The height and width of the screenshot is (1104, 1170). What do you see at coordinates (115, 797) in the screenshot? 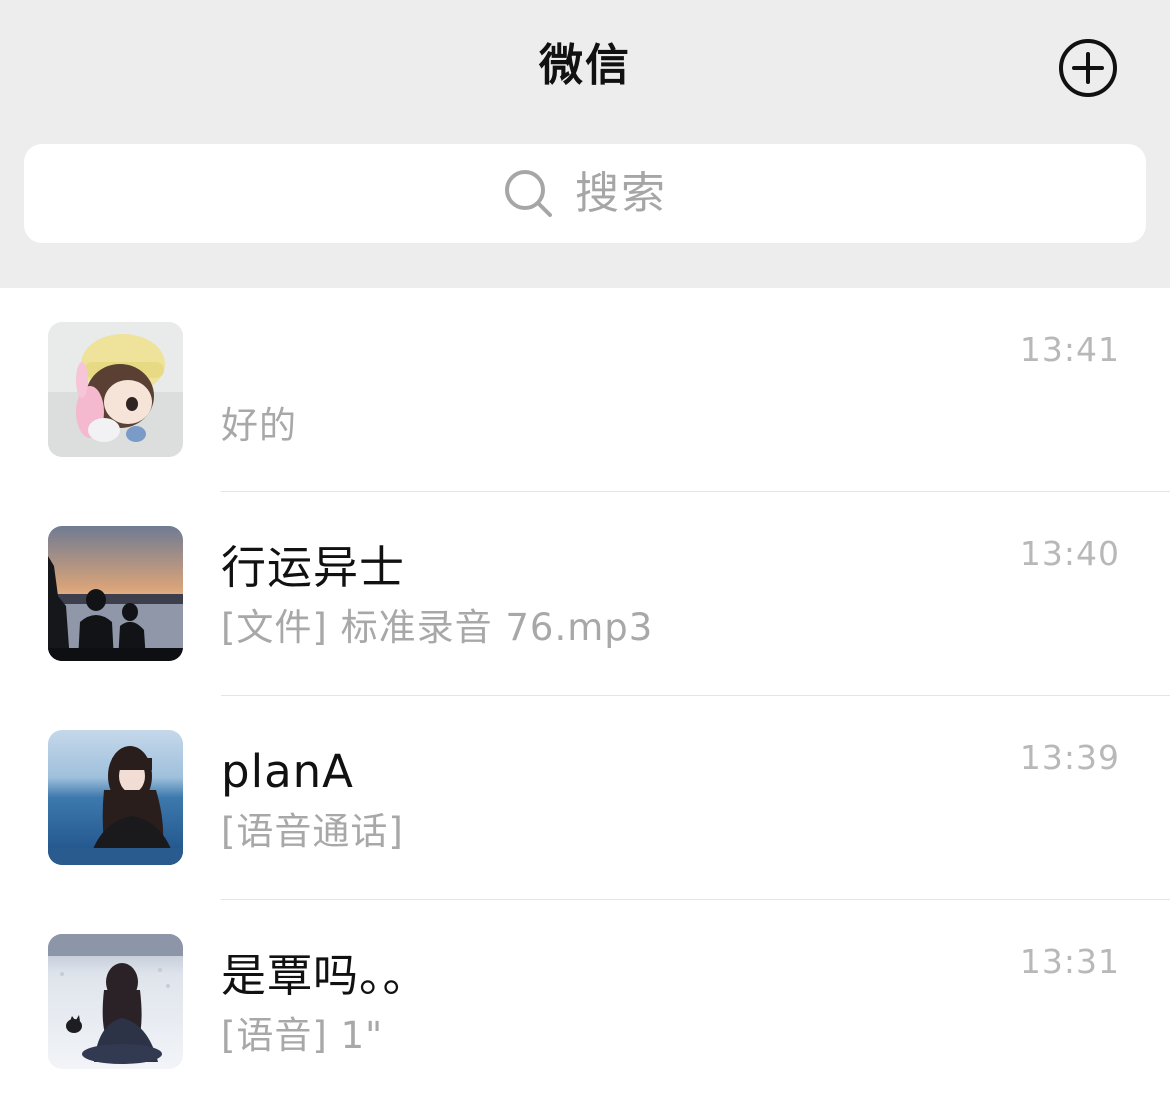
I see `avatar-girl-sea` at bounding box center [115, 797].